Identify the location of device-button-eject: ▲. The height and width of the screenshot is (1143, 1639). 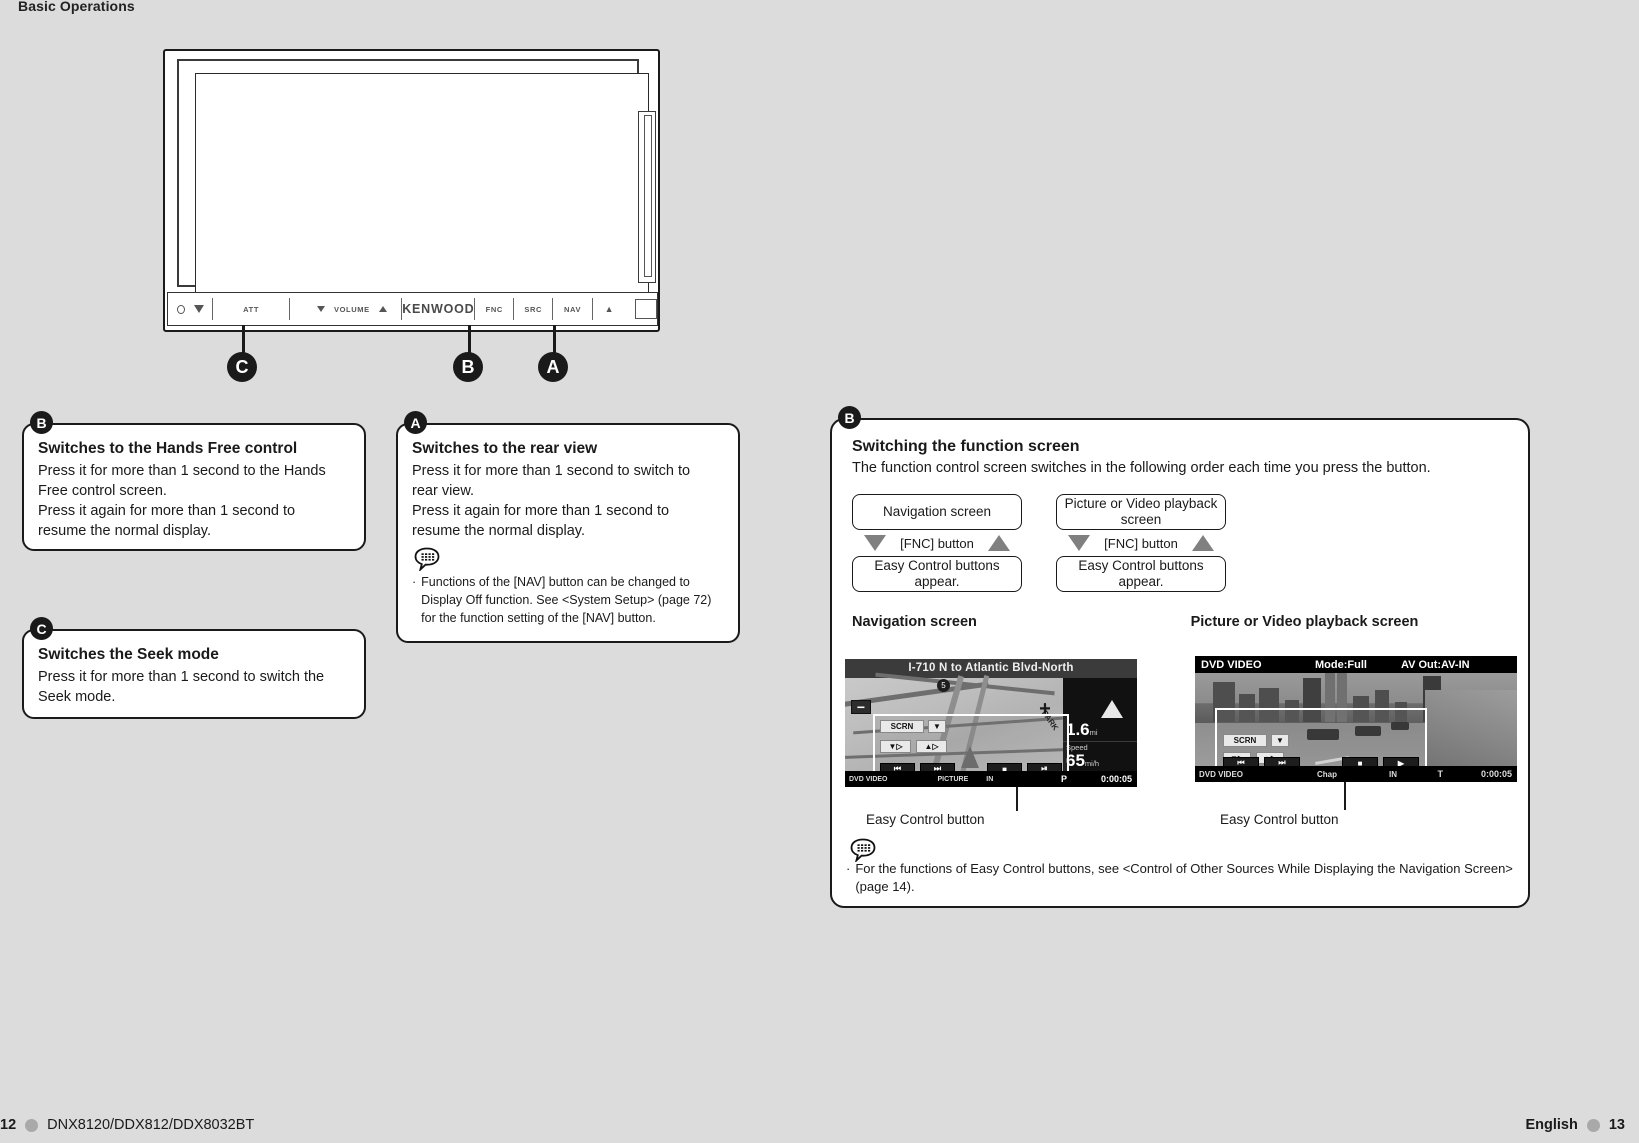
(609, 309).